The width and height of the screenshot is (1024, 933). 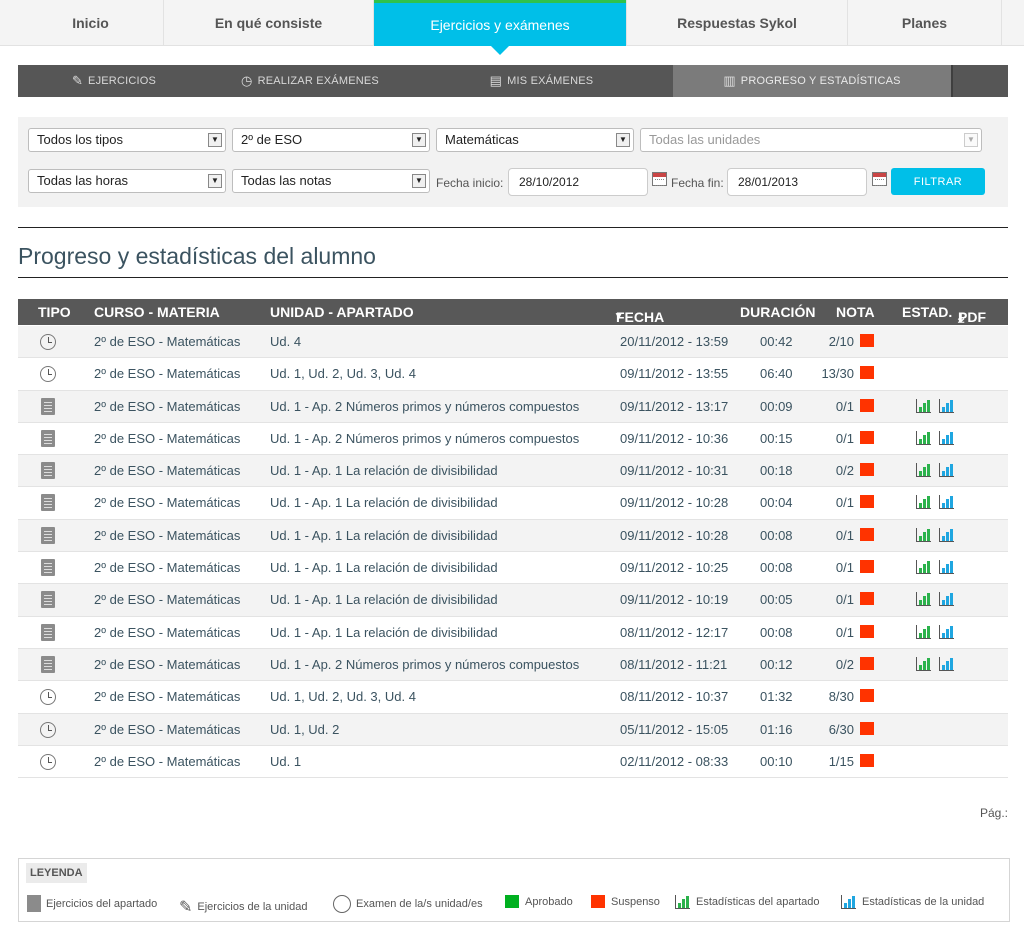 What do you see at coordinates (310, 81) in the screenshot?
I see `subnav-tab-realizar-examenes: ◷ Realizar exámenes` at bounding box center [310, 81].